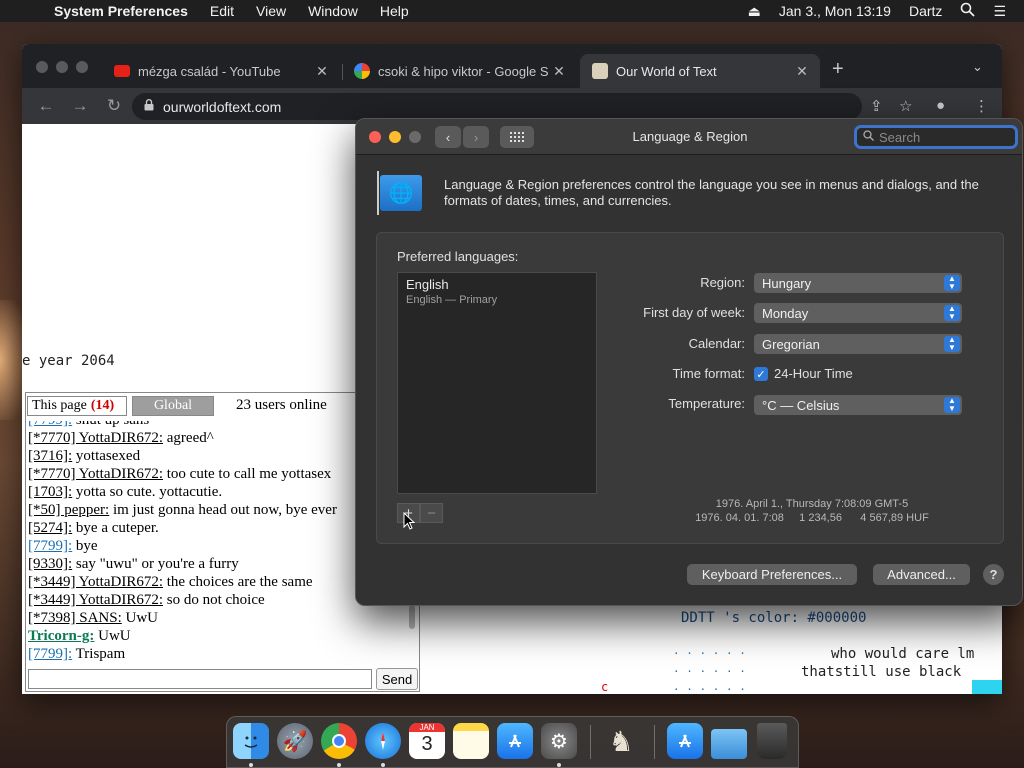 The width and height of the screenshot is (1024, 768). I want to click on owot-icon, so click(600, 71).